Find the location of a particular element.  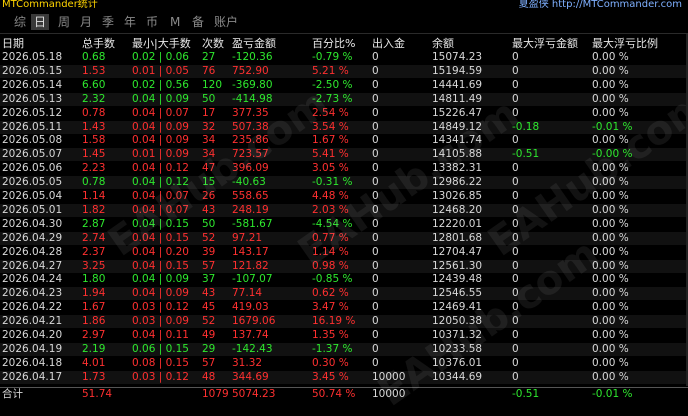

total-cell: 1079 is located at coordinates (215, 394).